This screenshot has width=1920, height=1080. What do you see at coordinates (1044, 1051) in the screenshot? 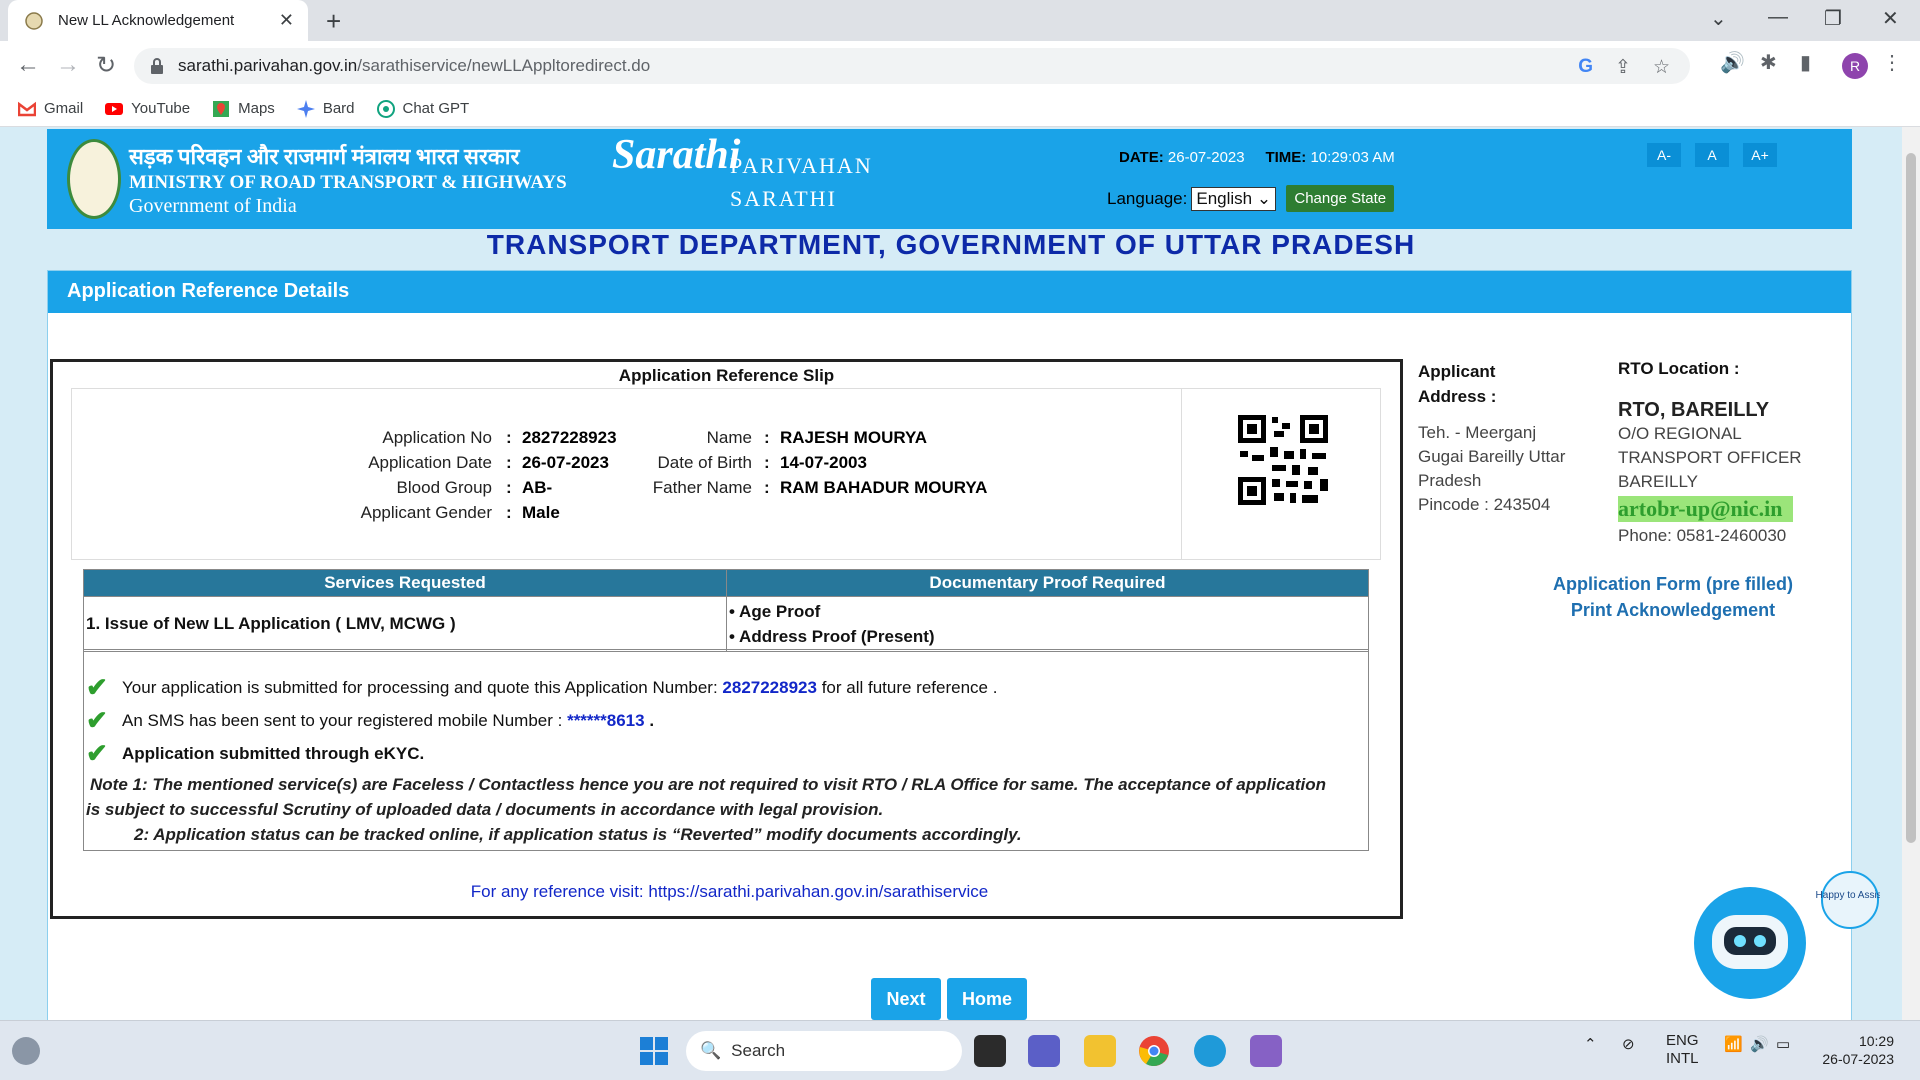
I see `teams-icon` at bounding box center [1044, 1051].